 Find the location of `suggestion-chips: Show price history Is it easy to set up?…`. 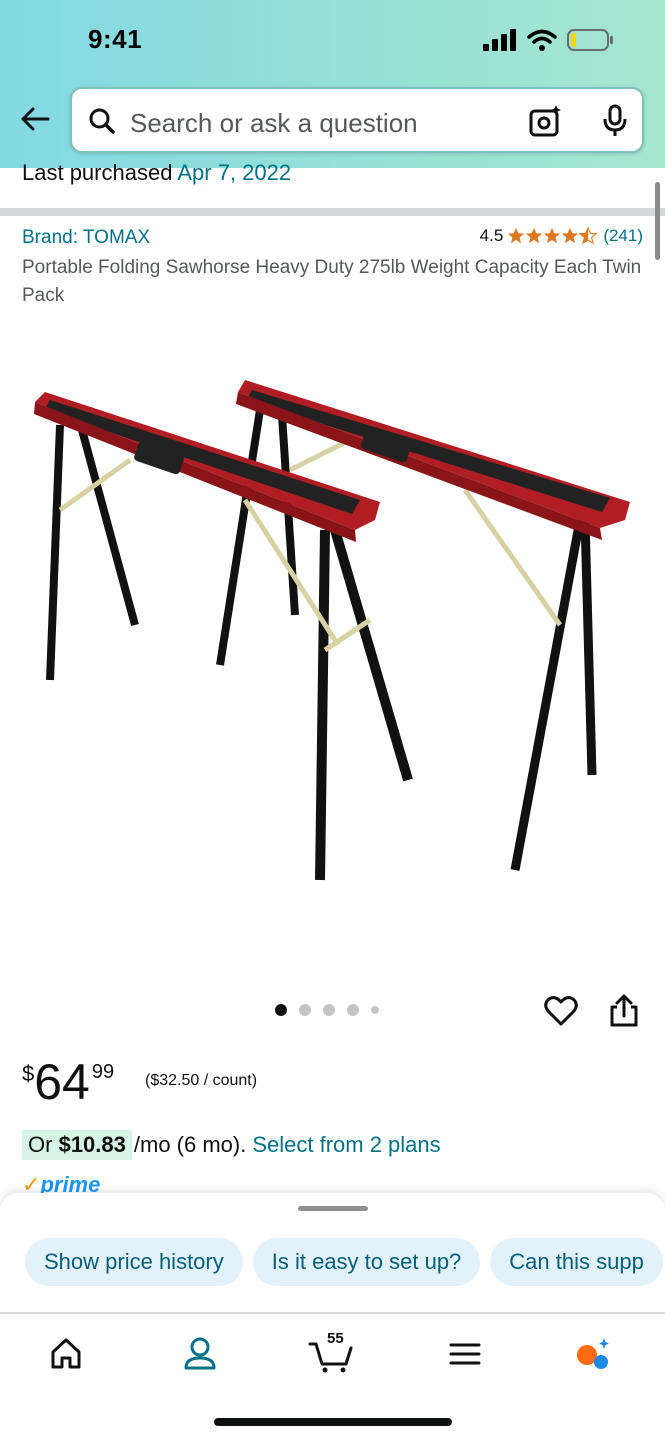

suggestion-chips: Show price history Is it easy to set up?… is located at coordinates (344, 1262).